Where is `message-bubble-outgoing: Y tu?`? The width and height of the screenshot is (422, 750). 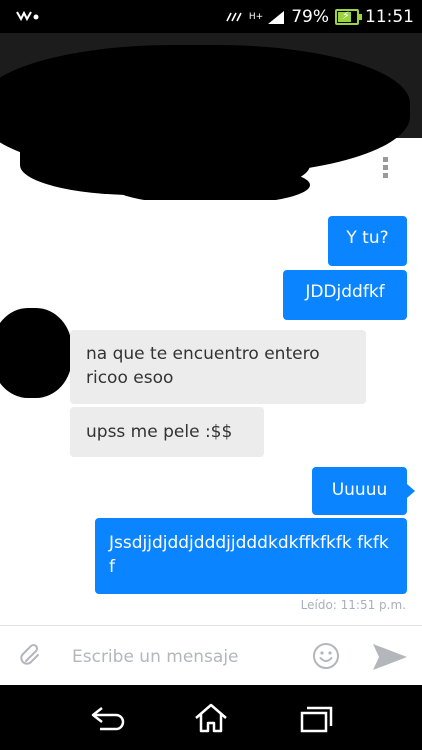
message-bubble-outgoing: Y tu? is located at coordinates (367, 241).